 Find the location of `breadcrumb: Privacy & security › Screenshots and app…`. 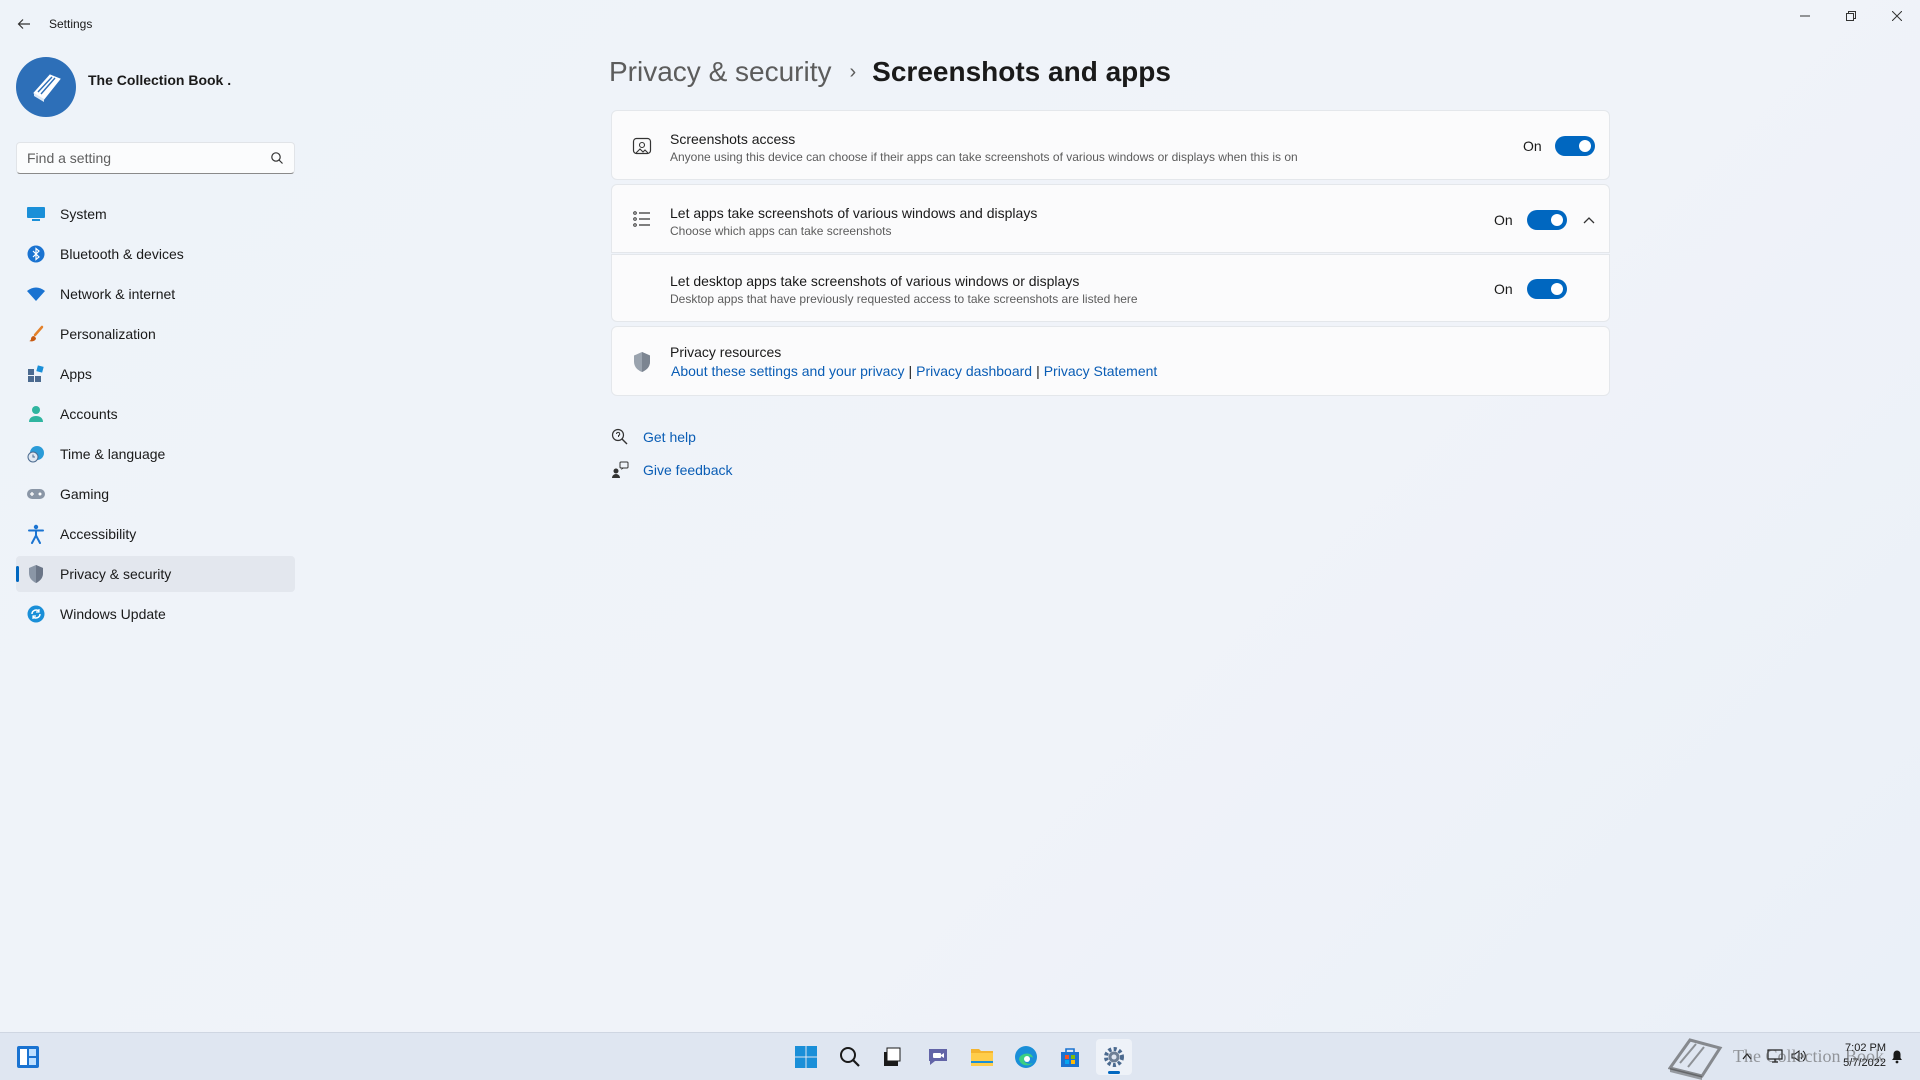

breadcrumb: Privacy & security › Screenshots and app… is located at coordinates (890, 72).